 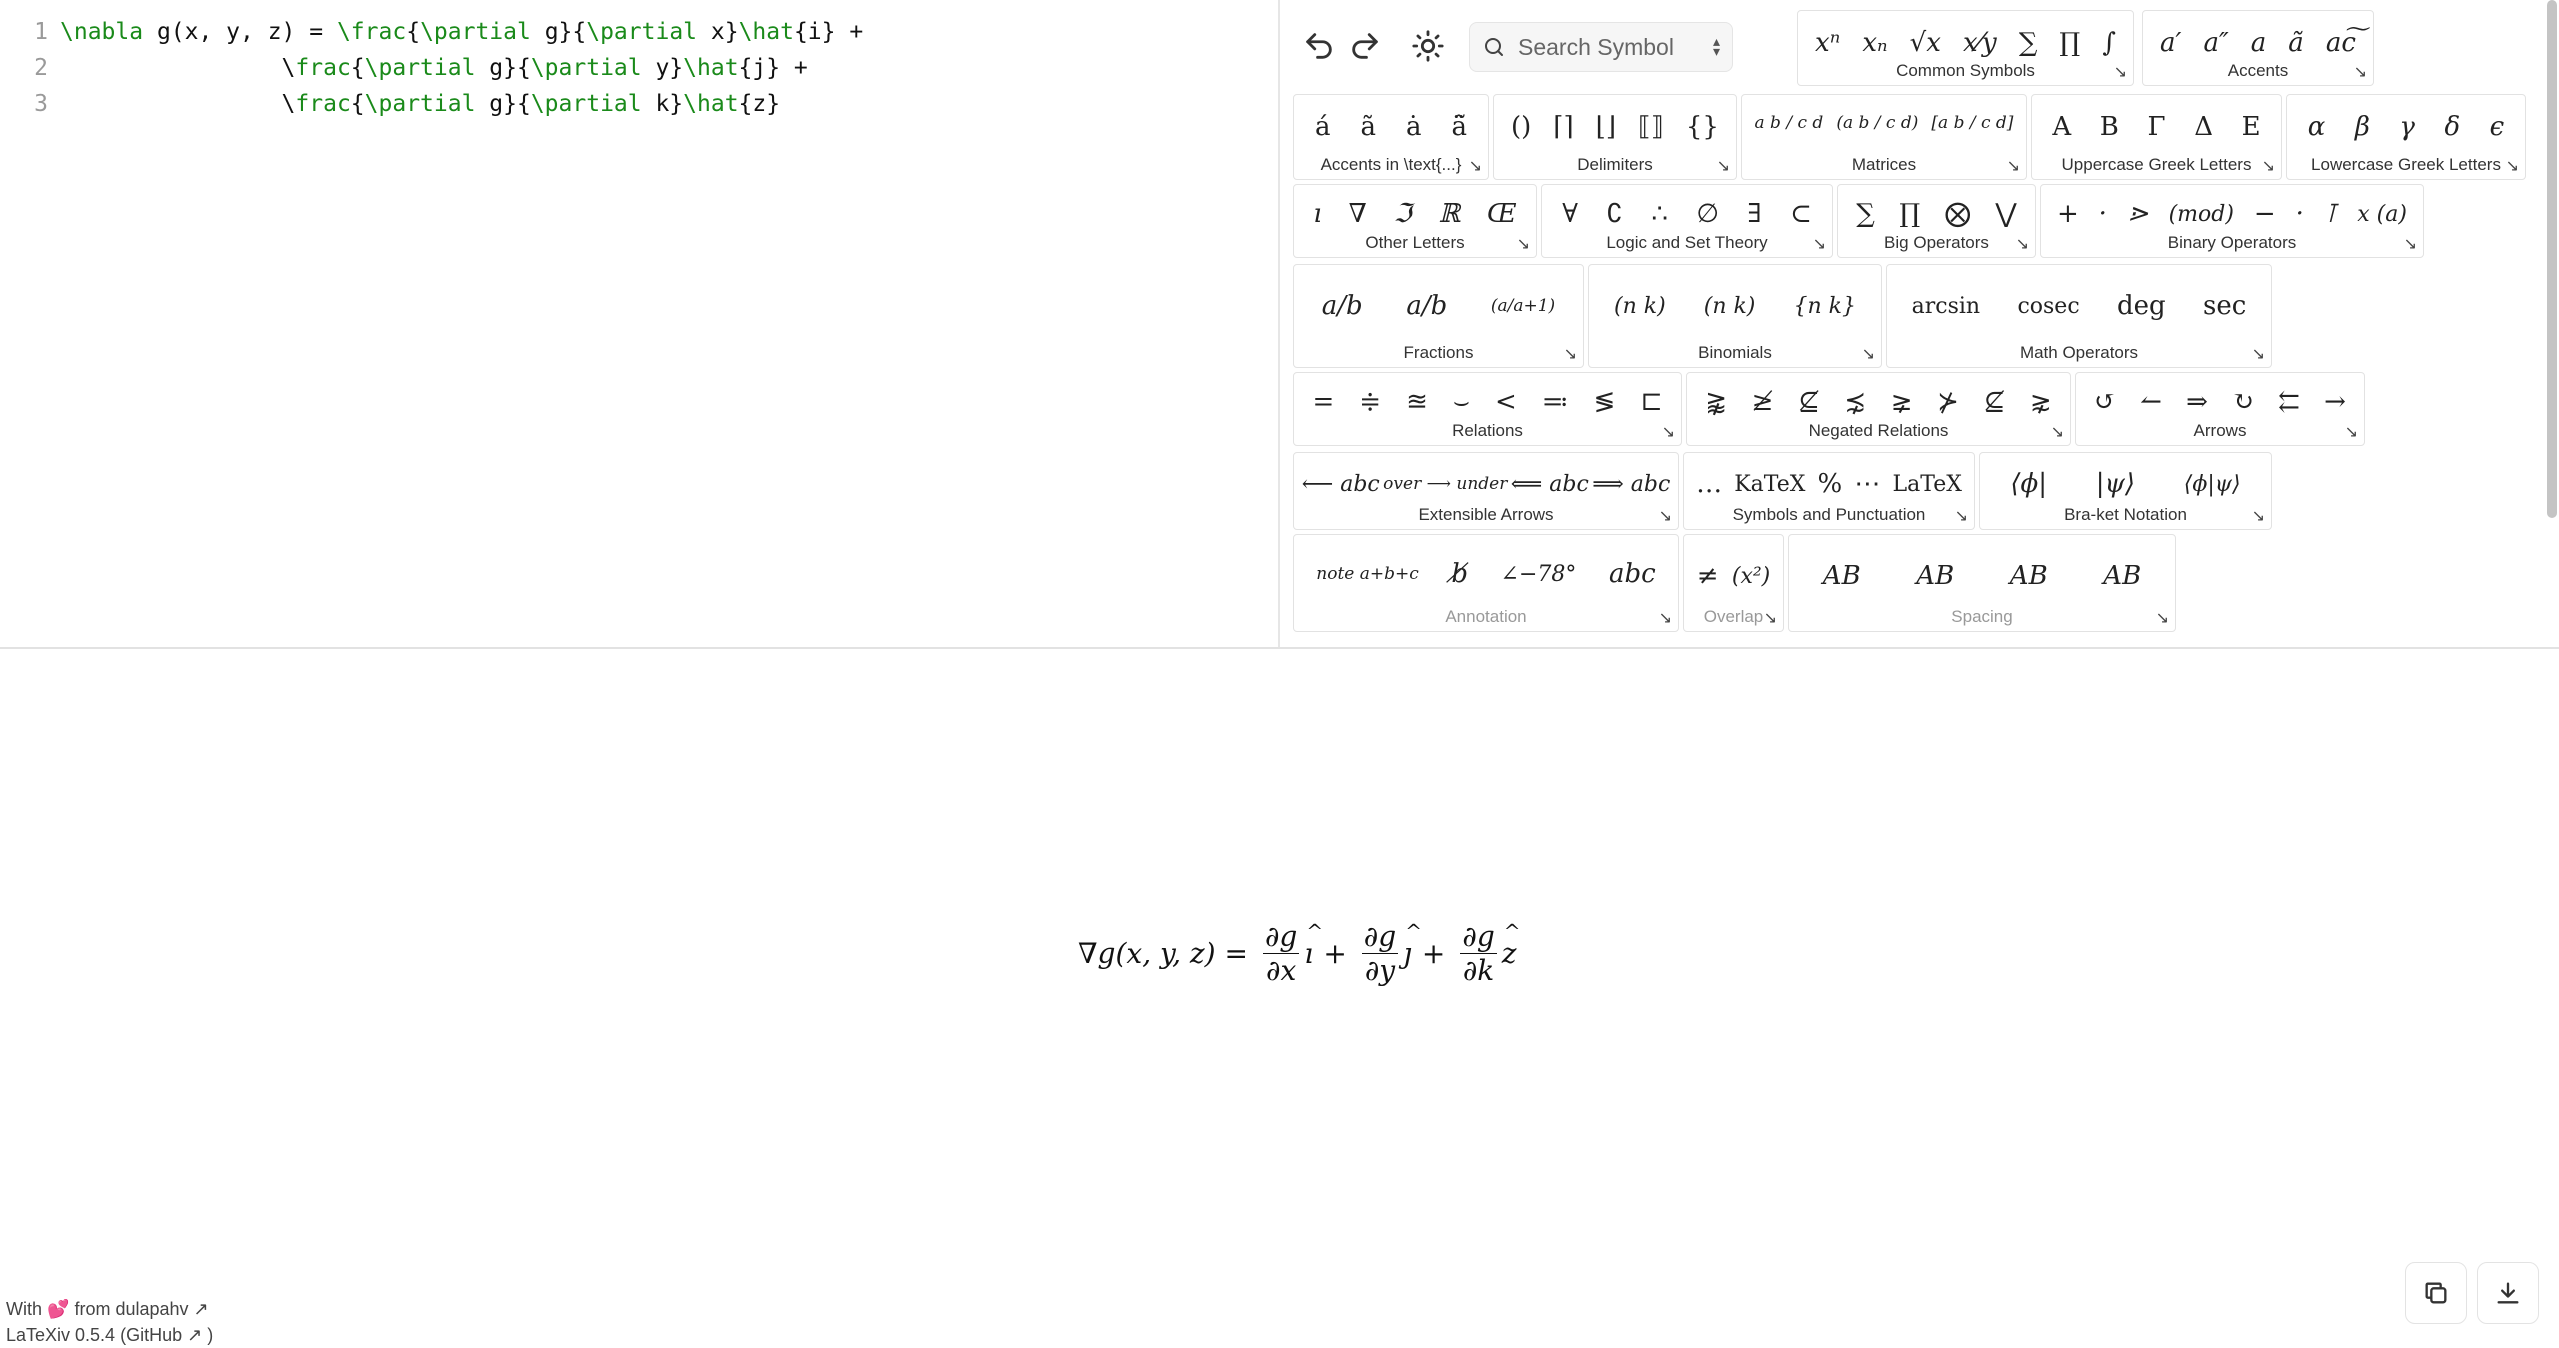 I want to click on symbol-button: ⟨ϕ|, so click(x=2028, y=484).